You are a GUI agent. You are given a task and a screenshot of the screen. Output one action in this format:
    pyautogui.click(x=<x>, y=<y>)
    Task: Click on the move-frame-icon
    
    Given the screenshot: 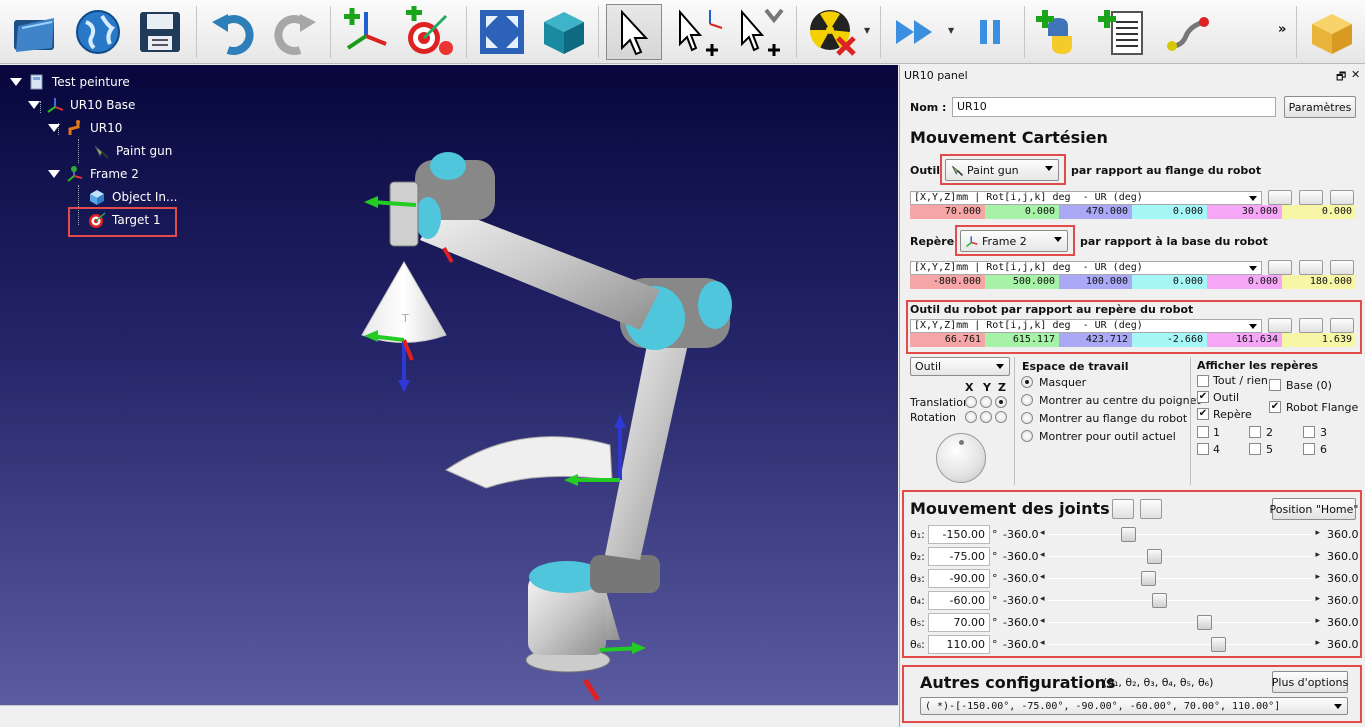 What is the action you would take?
    pyautogui.click(x=698, y=32)
    